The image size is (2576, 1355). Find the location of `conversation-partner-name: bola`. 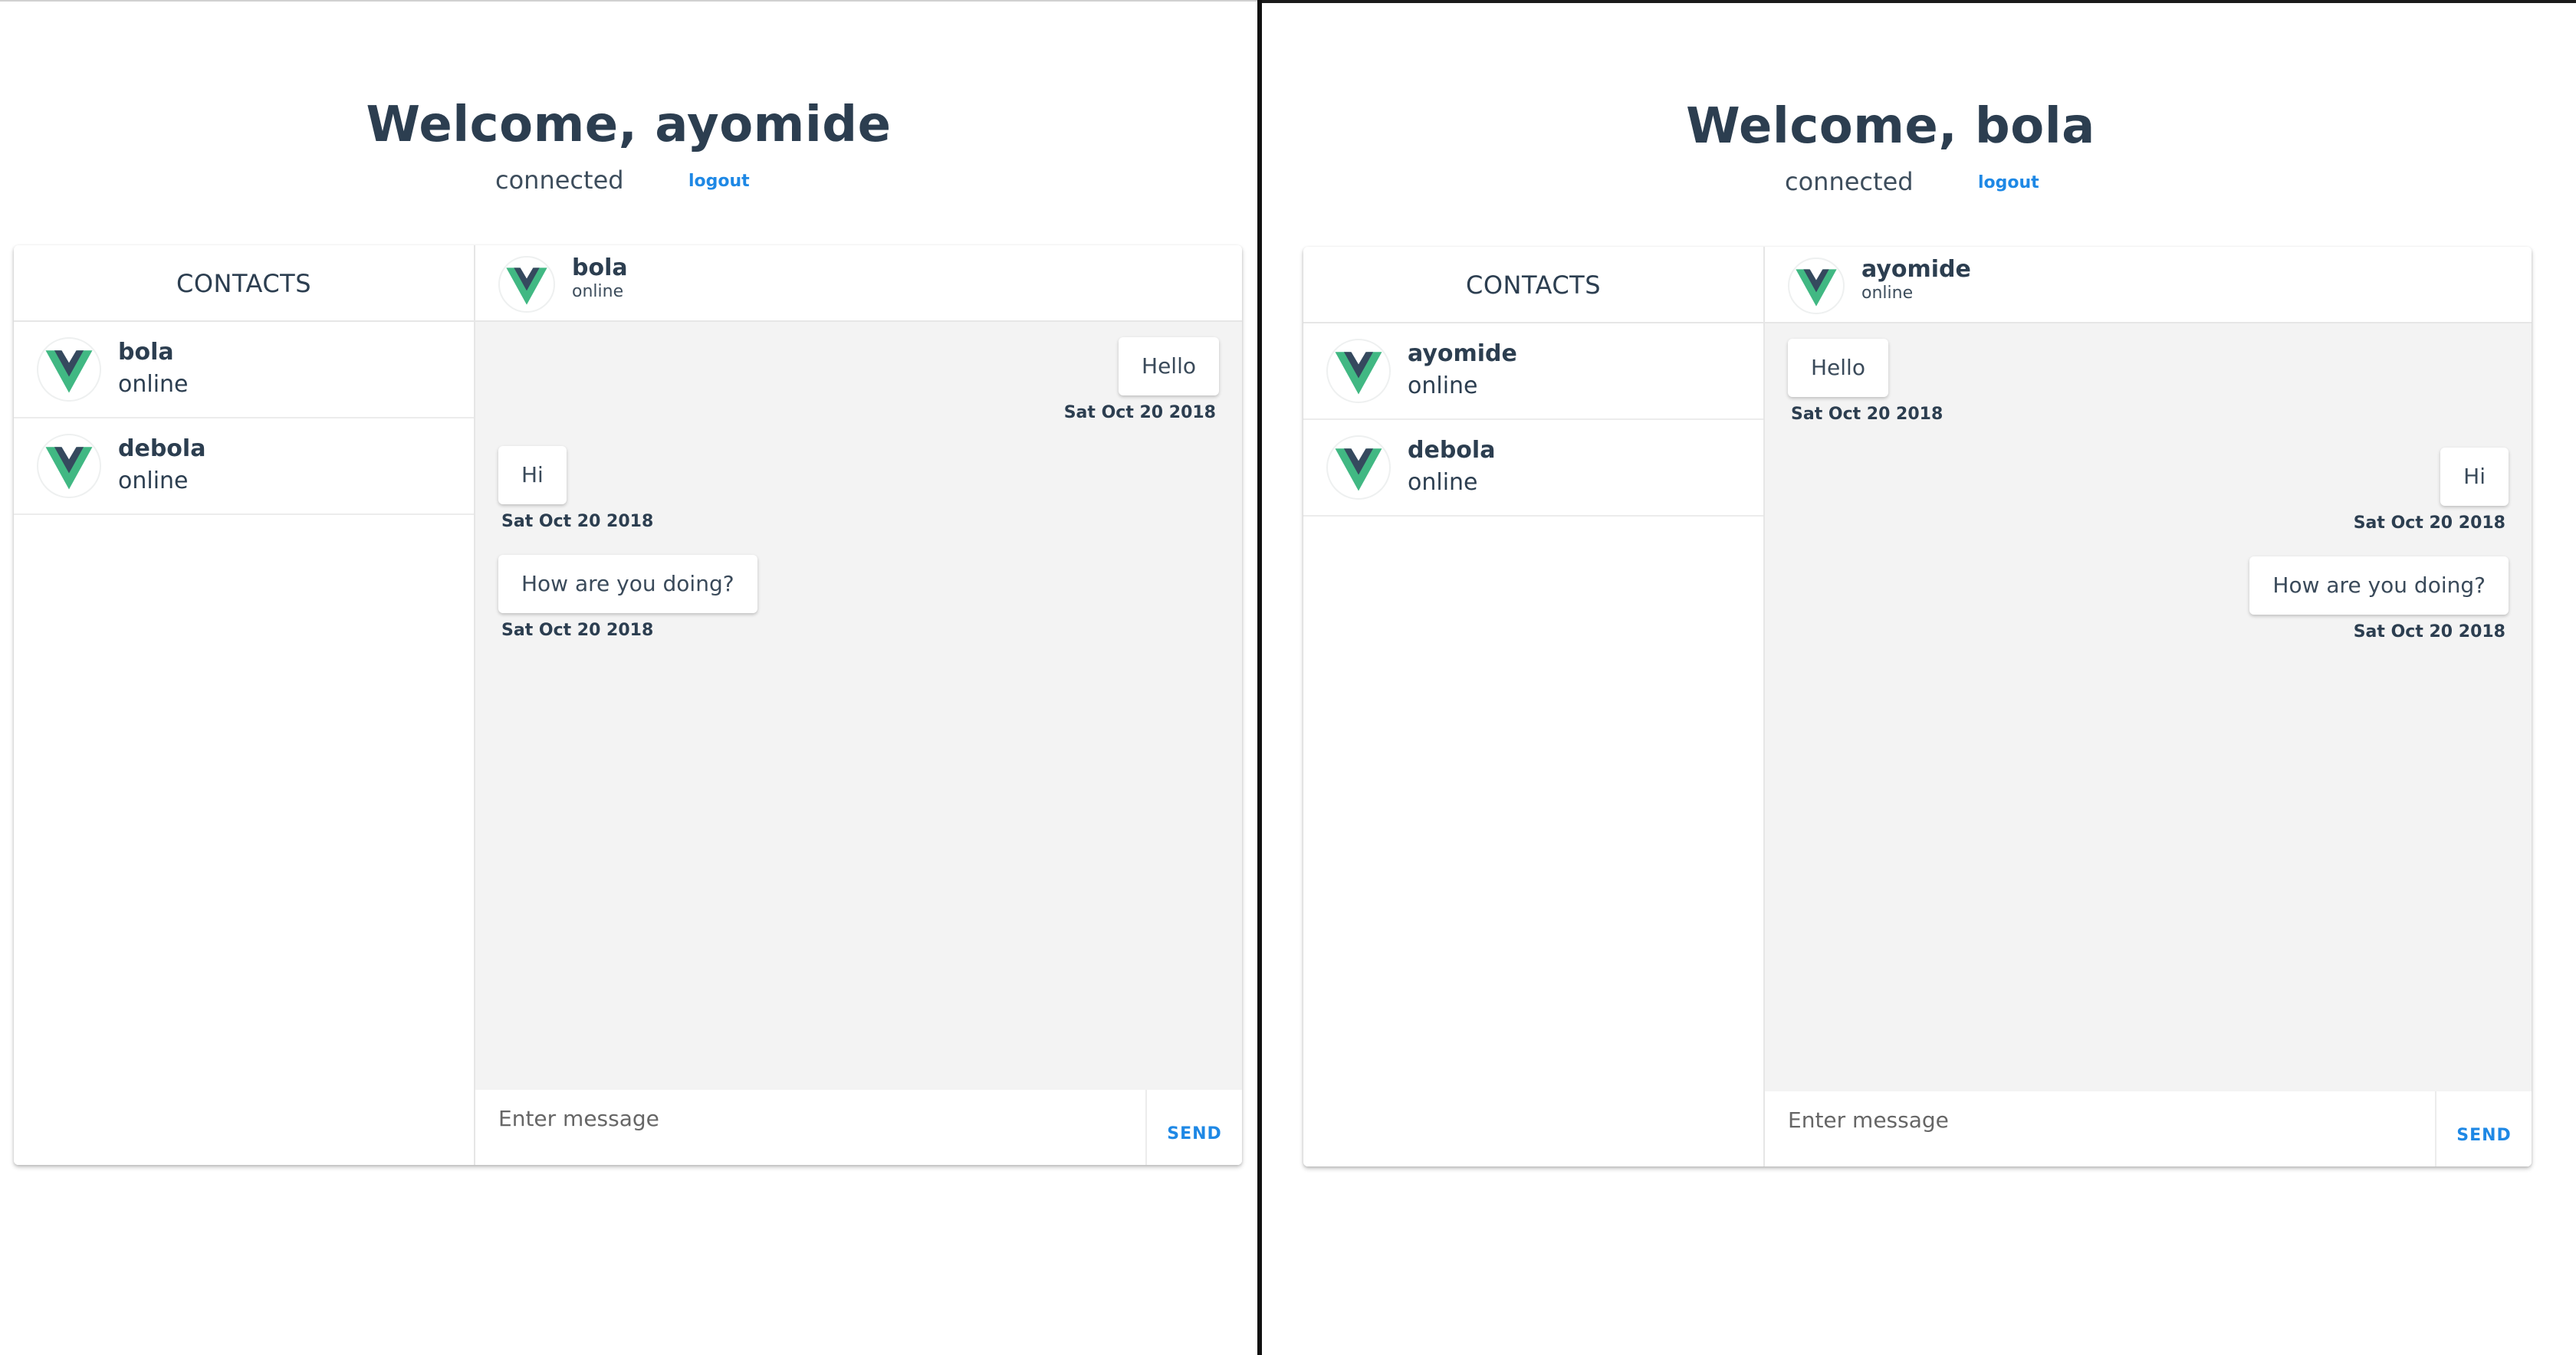

conversation-partner-name: bola is located at coordinates (600, 268).